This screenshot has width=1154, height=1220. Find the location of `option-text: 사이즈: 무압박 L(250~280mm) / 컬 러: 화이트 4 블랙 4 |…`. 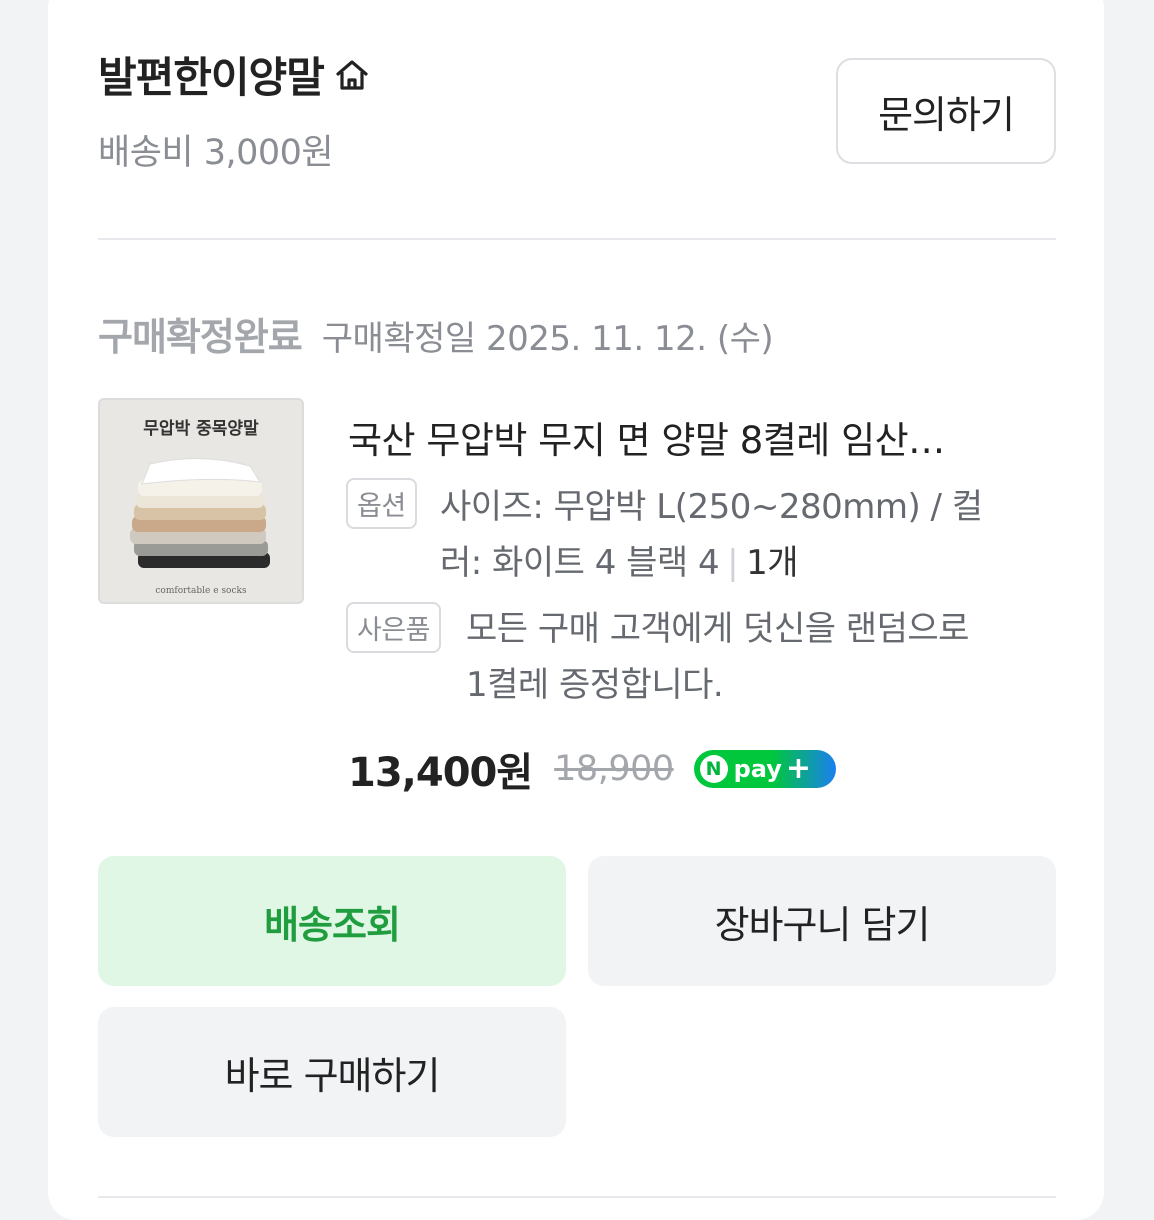

option-text: 사이즈: 무압박 L(250~280mm) / 컬 러: 화이트 4 블랙 4 |… is located at coordinates (750, 535).